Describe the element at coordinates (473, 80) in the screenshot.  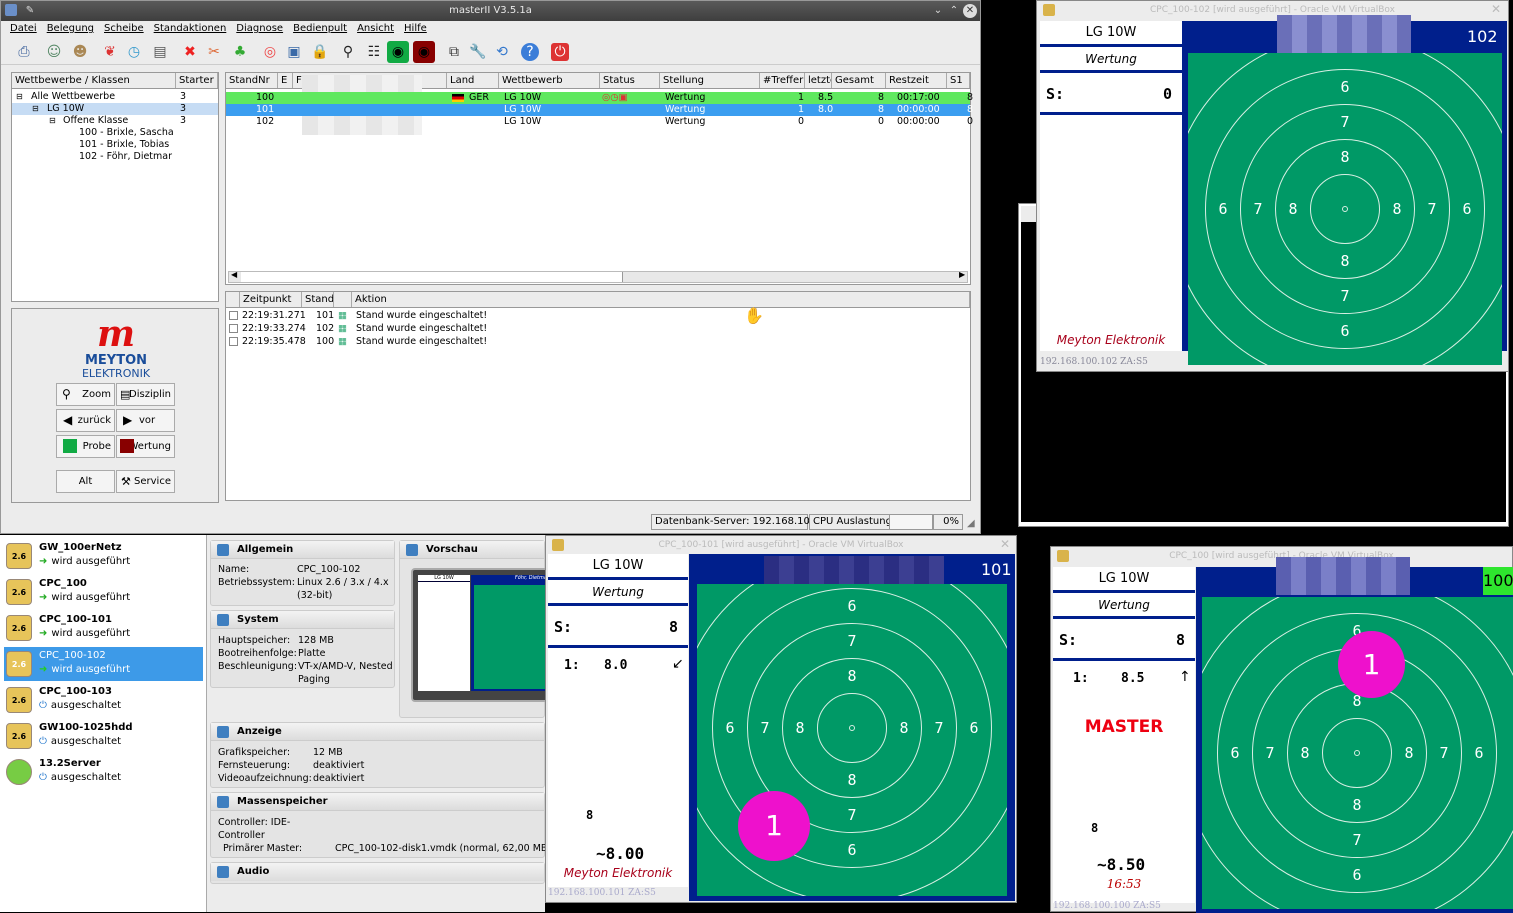
I see `col-land: Land` at that location.